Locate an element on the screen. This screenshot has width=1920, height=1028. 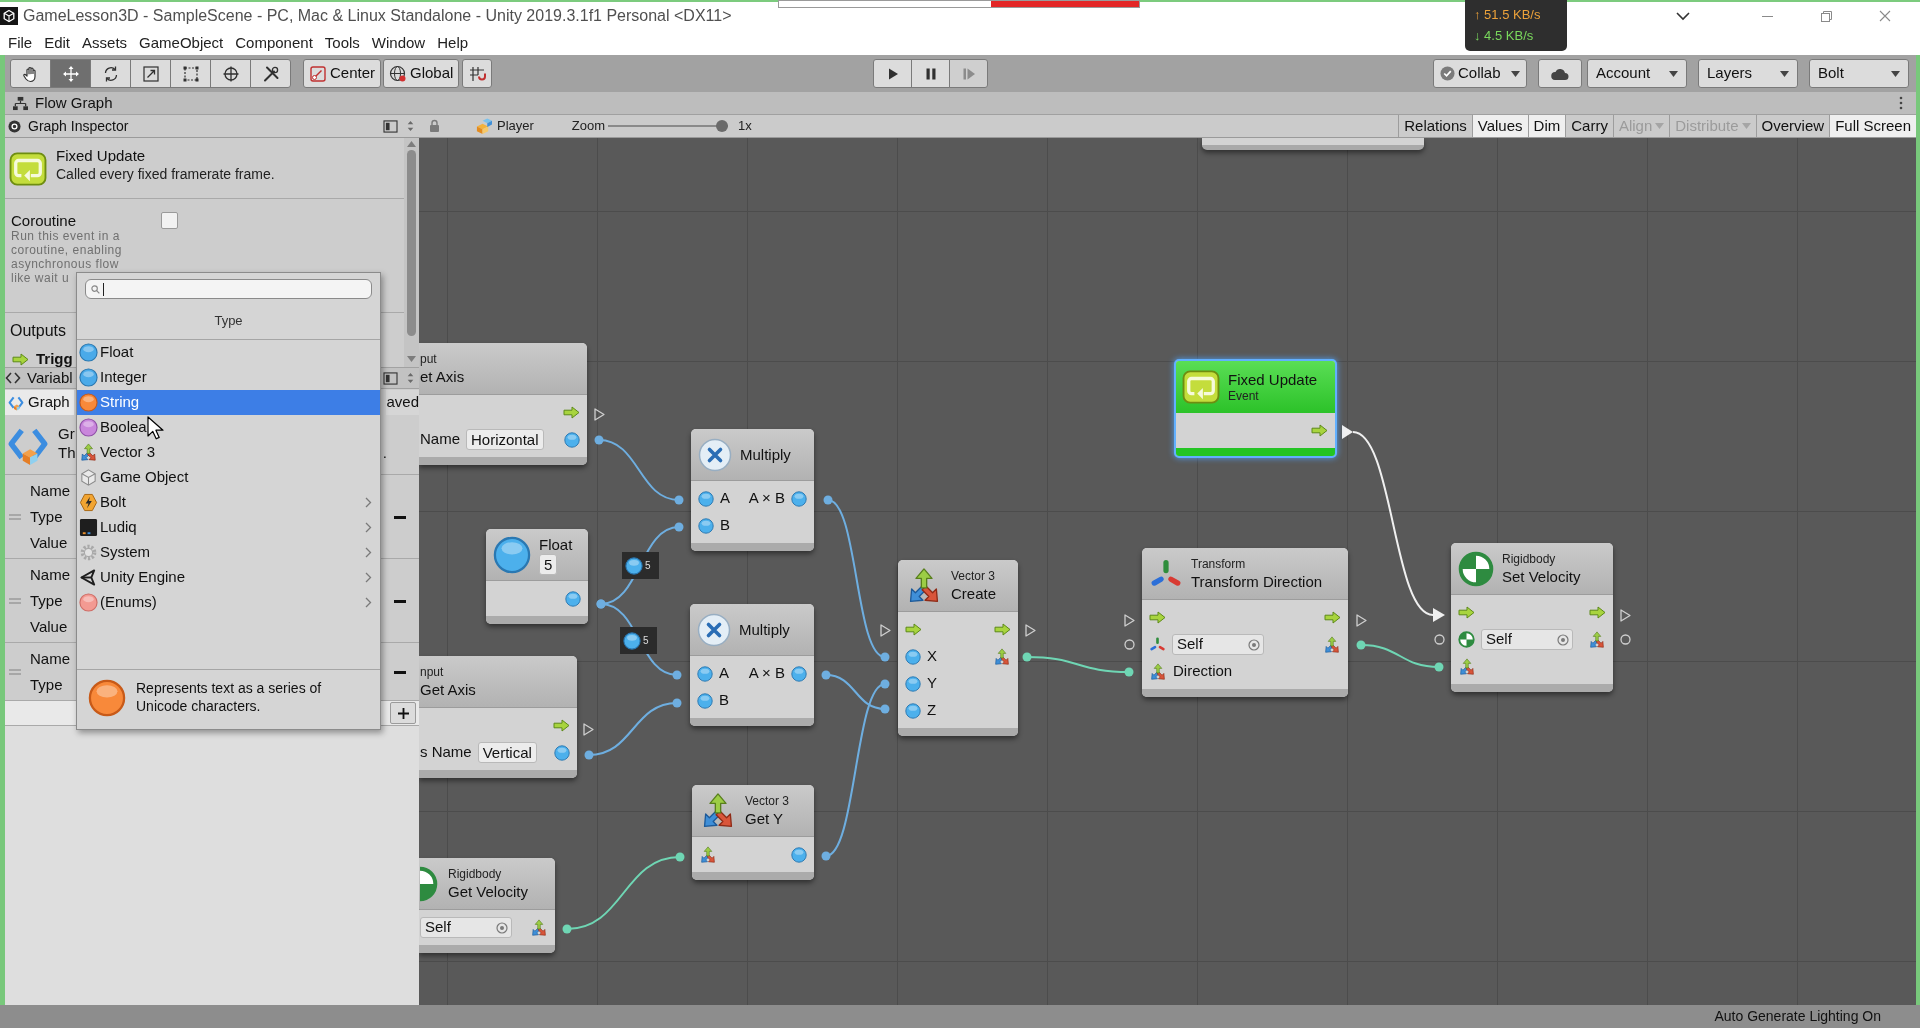
loop-arrows-icon is located at coordinates (28, 169).